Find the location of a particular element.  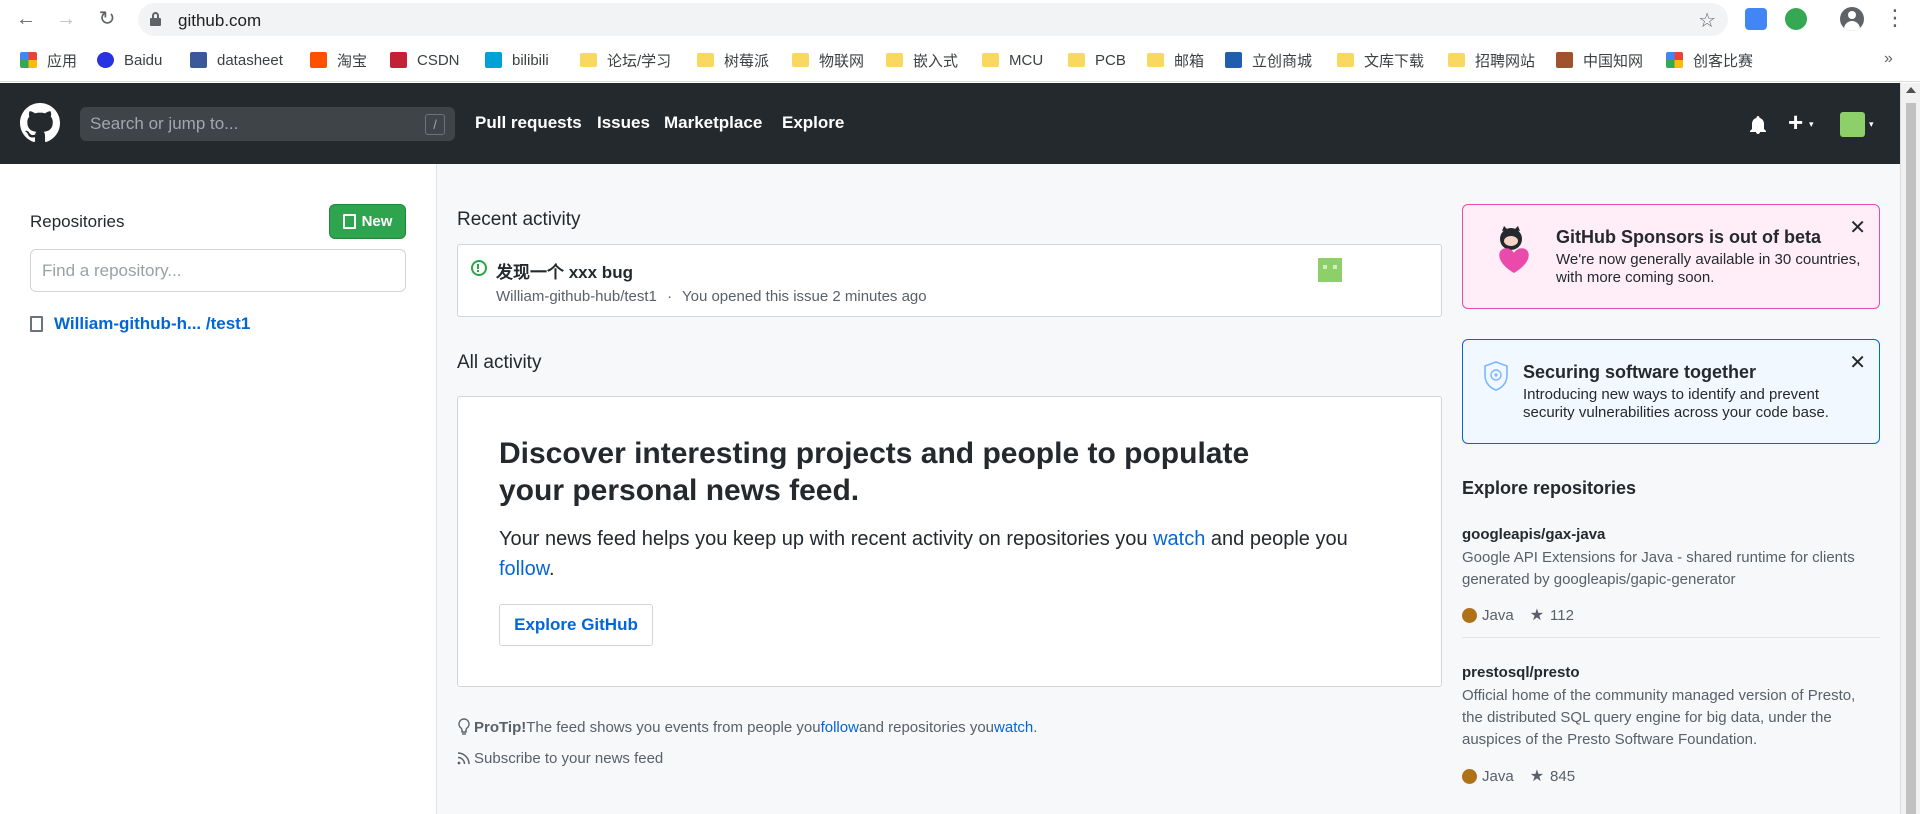

new-repository-button: New is located at coordinates (367, 221).